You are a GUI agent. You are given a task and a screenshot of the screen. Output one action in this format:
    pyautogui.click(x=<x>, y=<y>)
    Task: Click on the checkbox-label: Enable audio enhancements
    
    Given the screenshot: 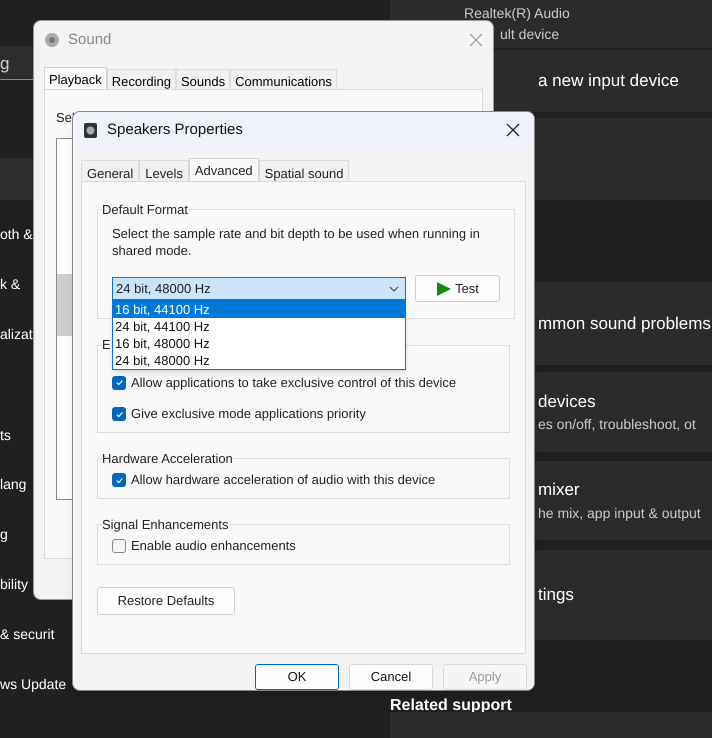 What is the action you would take?
    pyautogui.click(x=213, y=546)
    